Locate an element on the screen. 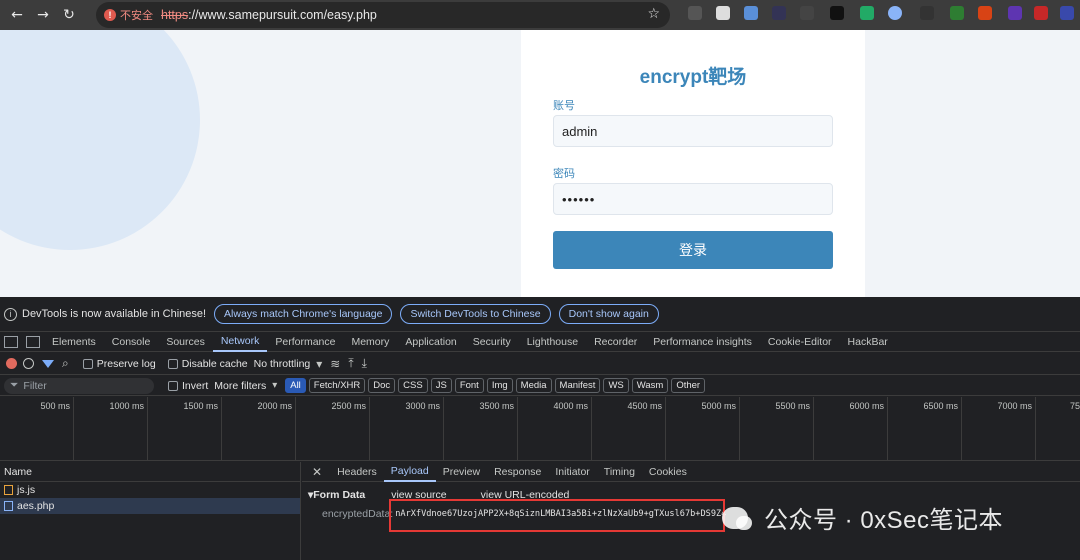 The height and width of the screenshot is (560, 1080). filter-chip-ws: WS is located at coordinates (616, 385).